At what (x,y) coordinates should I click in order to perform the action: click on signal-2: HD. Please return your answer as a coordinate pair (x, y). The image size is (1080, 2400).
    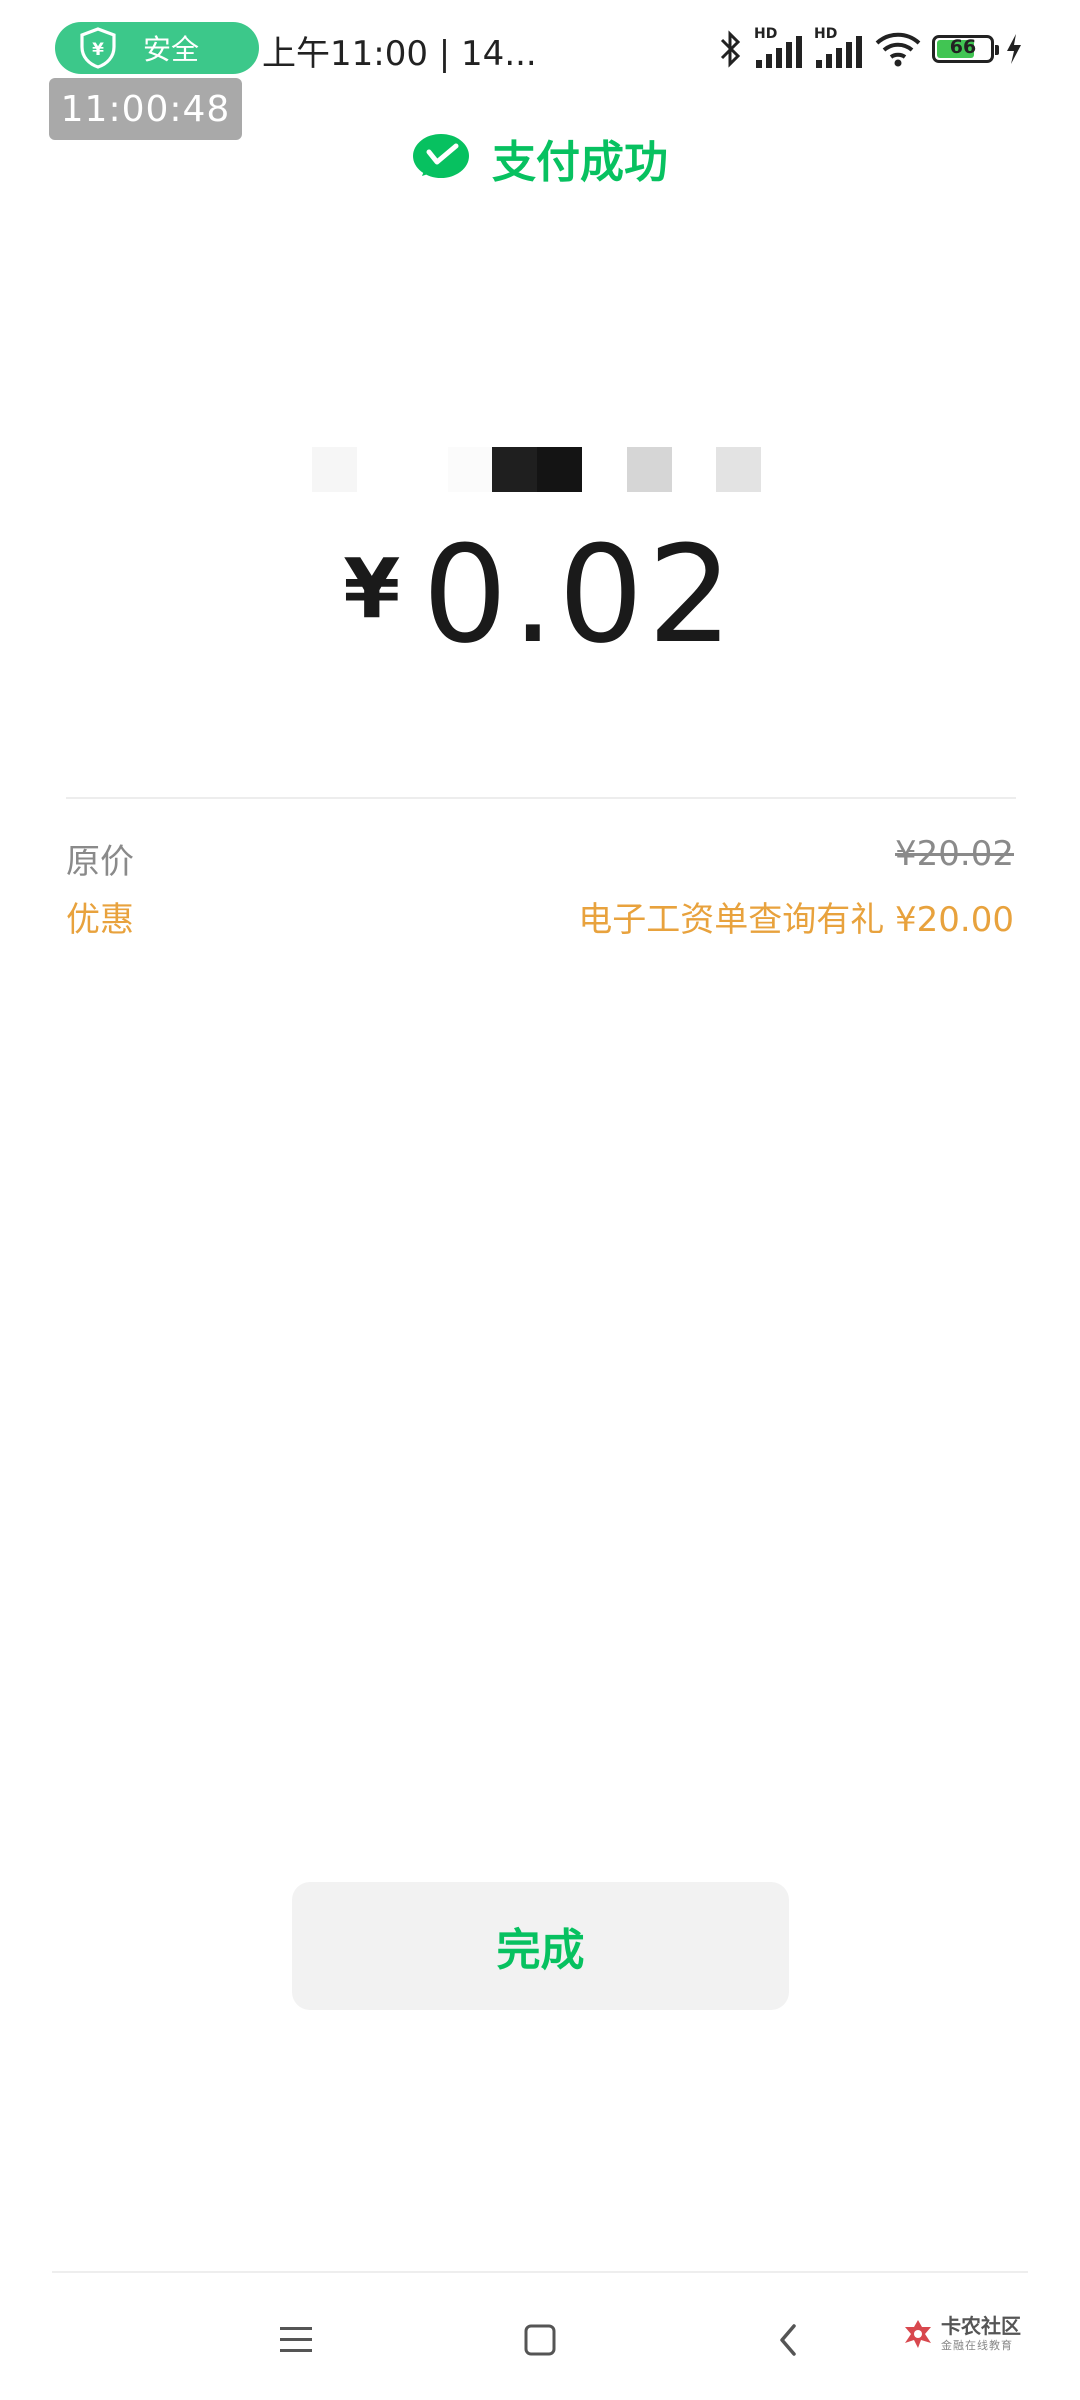
    Looking at the image, I should click on (839, 49).